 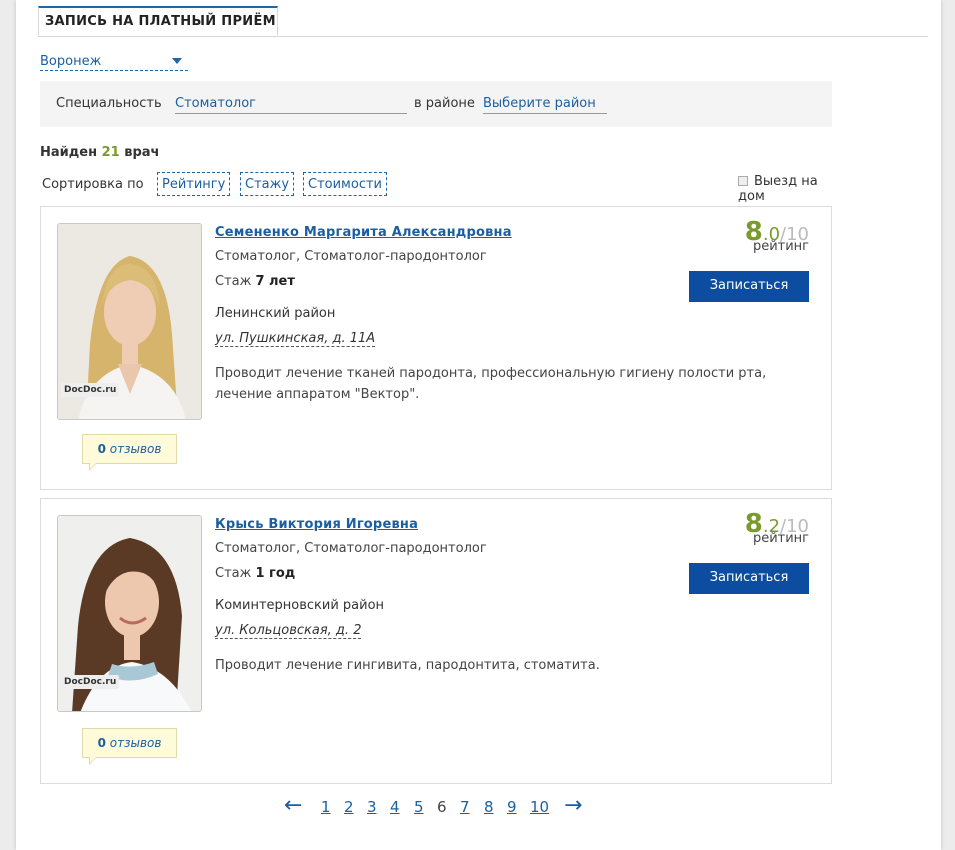 What do you see at coordinates (275, 573) in the screenshot?
I see `experience-value: 1 год` at bounding box center [275, 573].